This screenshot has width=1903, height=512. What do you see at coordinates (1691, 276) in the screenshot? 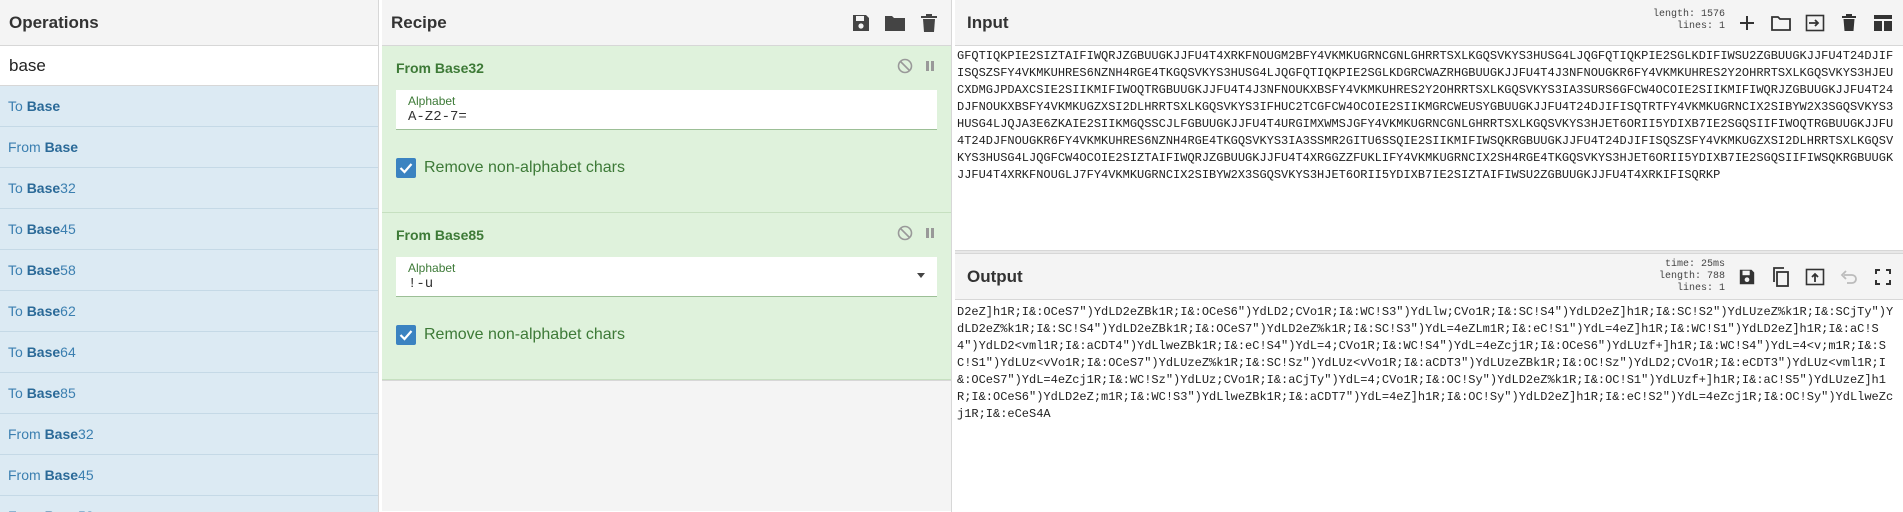
I see `output-stats: time: 25ms length: 788 lines: 1` at bounding box center [1691, 276].